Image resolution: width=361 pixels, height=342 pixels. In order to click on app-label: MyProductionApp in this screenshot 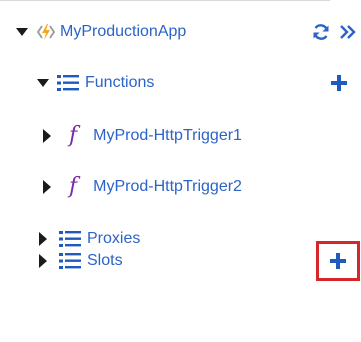, I will do `click(123, 31)`.